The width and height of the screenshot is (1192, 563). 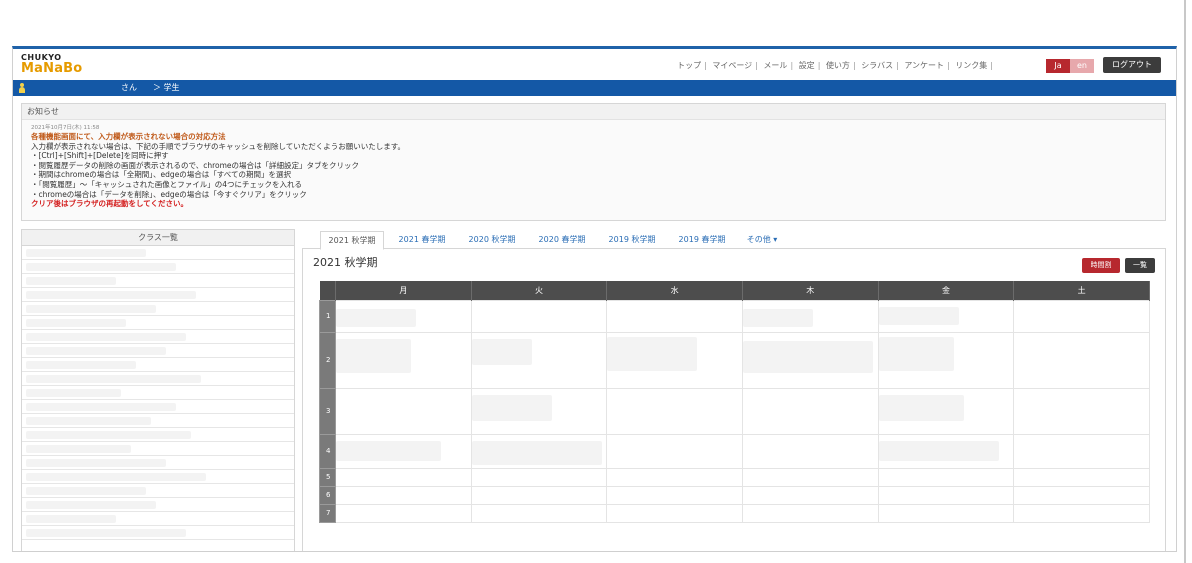 I want to click on tab-2019-fall: 2019 秋学期, so click(x=632, y=240).